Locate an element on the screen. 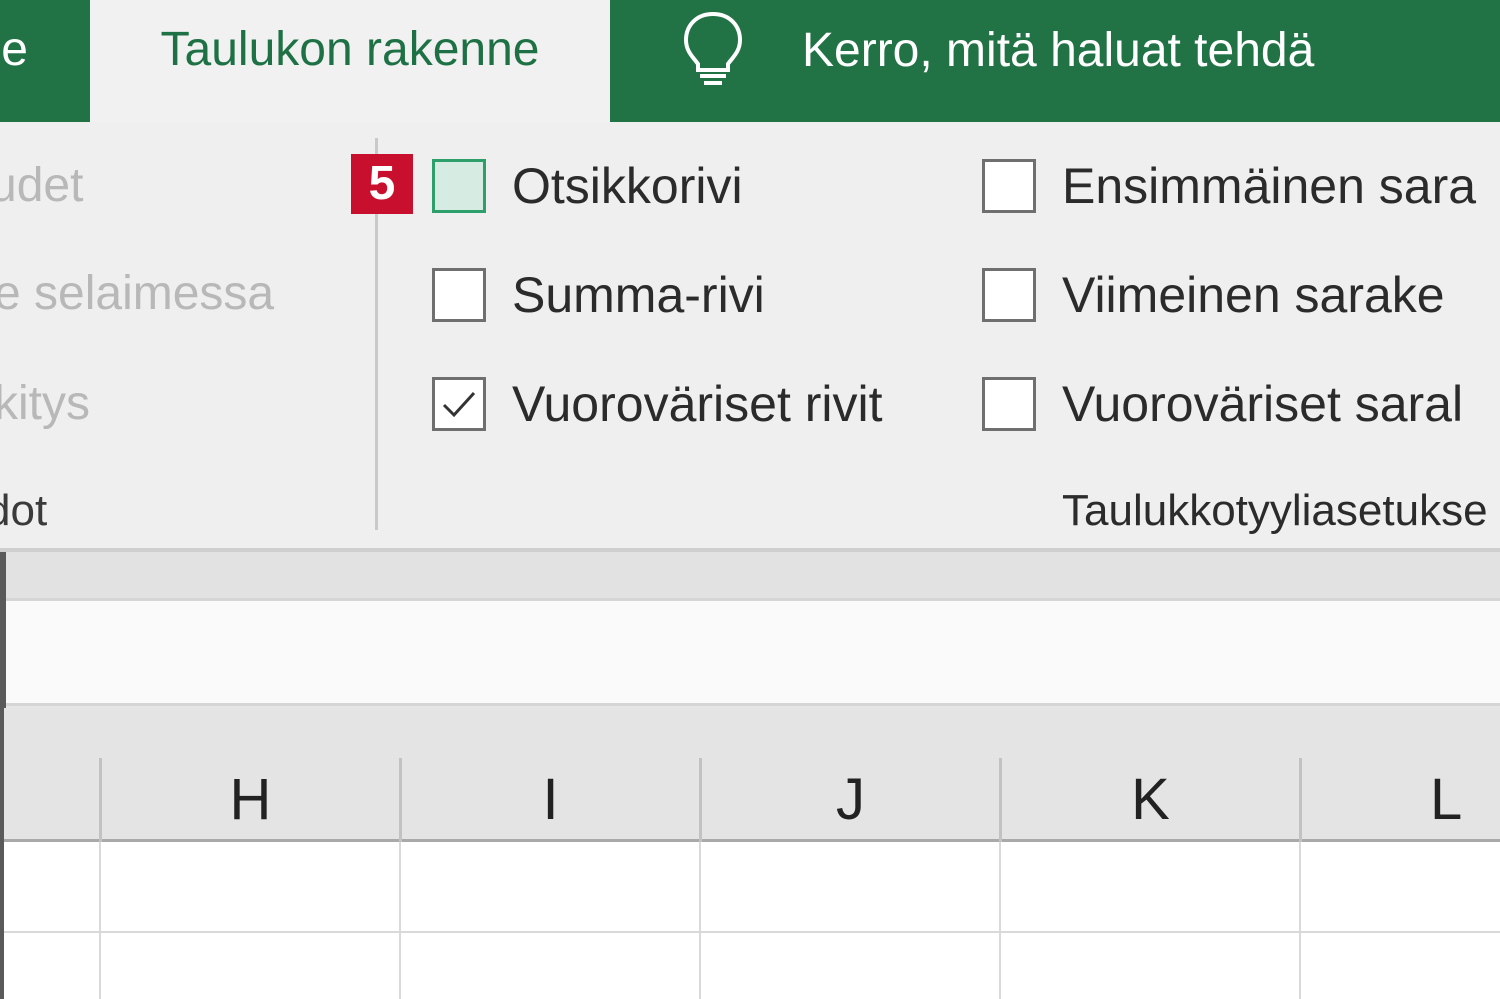 The height and width of the screenshot is (999, 1500). tell-me-text: Kerro, mitä haluat tehdä is located at coordinates (1058, 50).